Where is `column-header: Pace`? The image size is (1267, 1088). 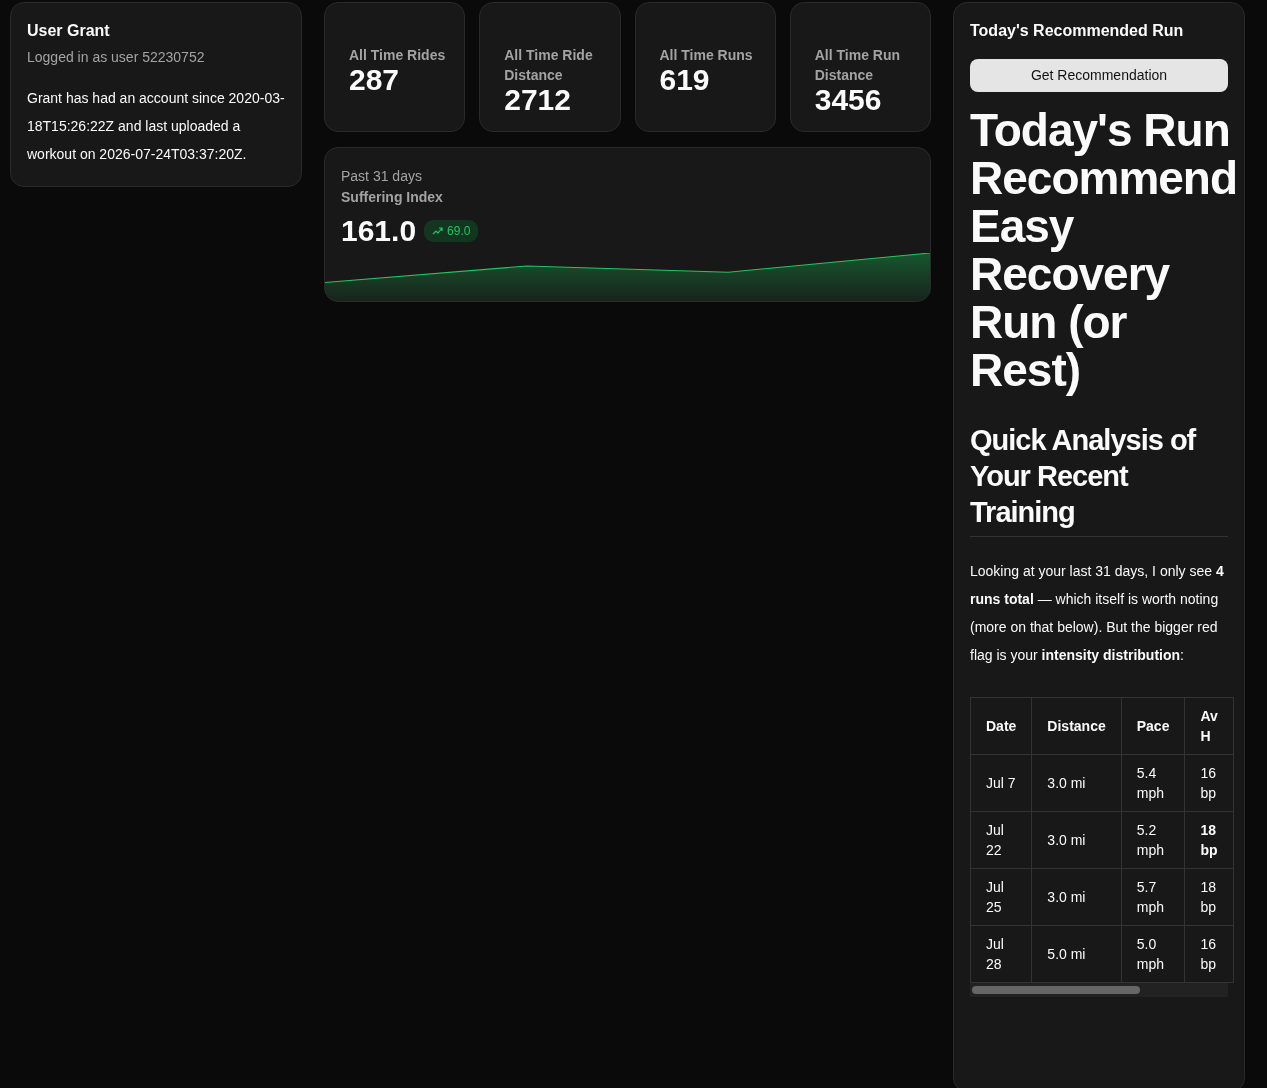
column-header: Pace is located at coordinates (1153, 726).